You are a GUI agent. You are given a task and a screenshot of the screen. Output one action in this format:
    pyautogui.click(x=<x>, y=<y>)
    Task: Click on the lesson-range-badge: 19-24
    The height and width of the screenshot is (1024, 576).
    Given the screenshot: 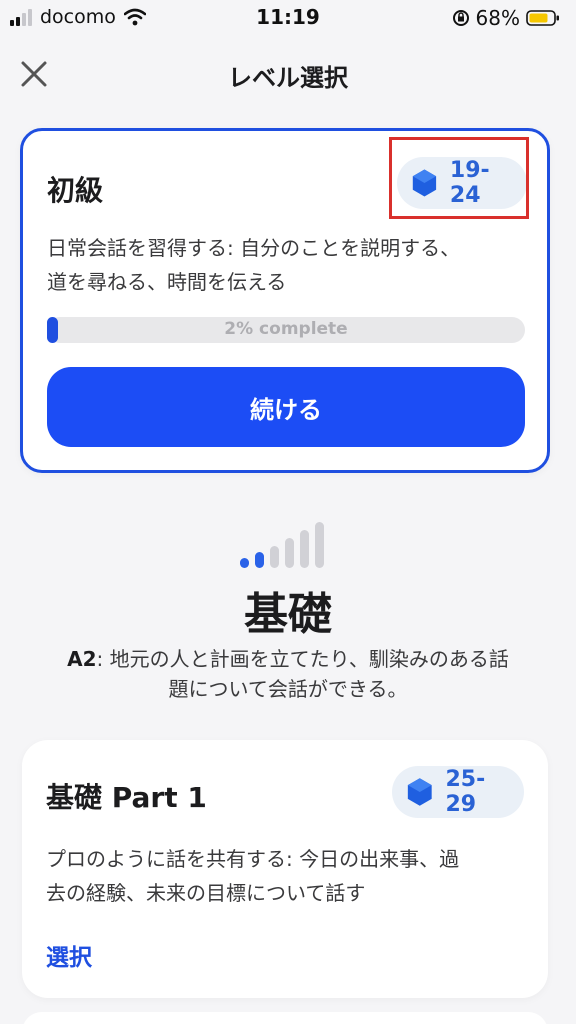 What is the action you would take?
    pyautogui.click(x=462, y=183)
    